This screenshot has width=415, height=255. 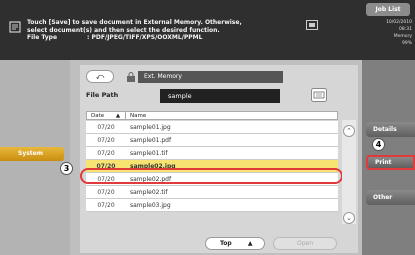 What do you see at coordinates (226, 243) in the screenshot?
I see `top-button-label: Top` at bounding box center [226, 243].